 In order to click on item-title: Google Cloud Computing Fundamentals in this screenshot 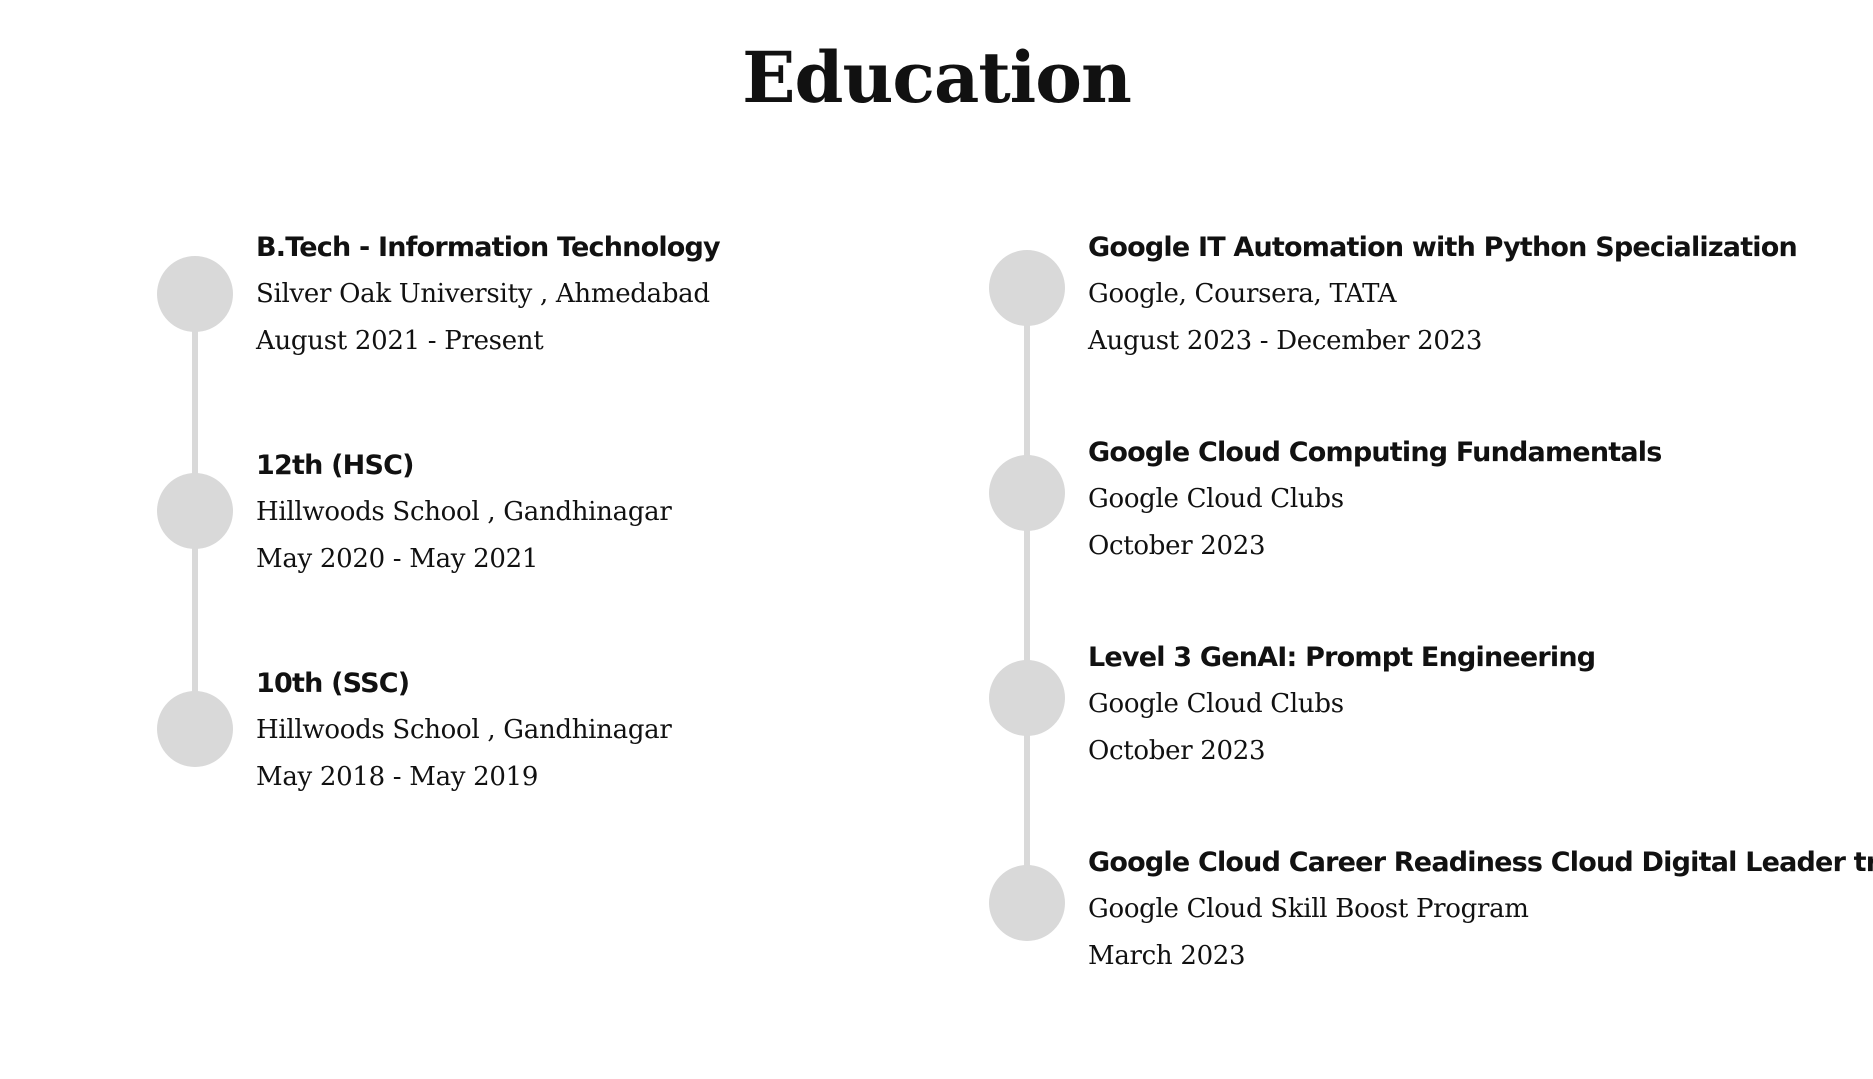, I will do `click(1375, 452)`.